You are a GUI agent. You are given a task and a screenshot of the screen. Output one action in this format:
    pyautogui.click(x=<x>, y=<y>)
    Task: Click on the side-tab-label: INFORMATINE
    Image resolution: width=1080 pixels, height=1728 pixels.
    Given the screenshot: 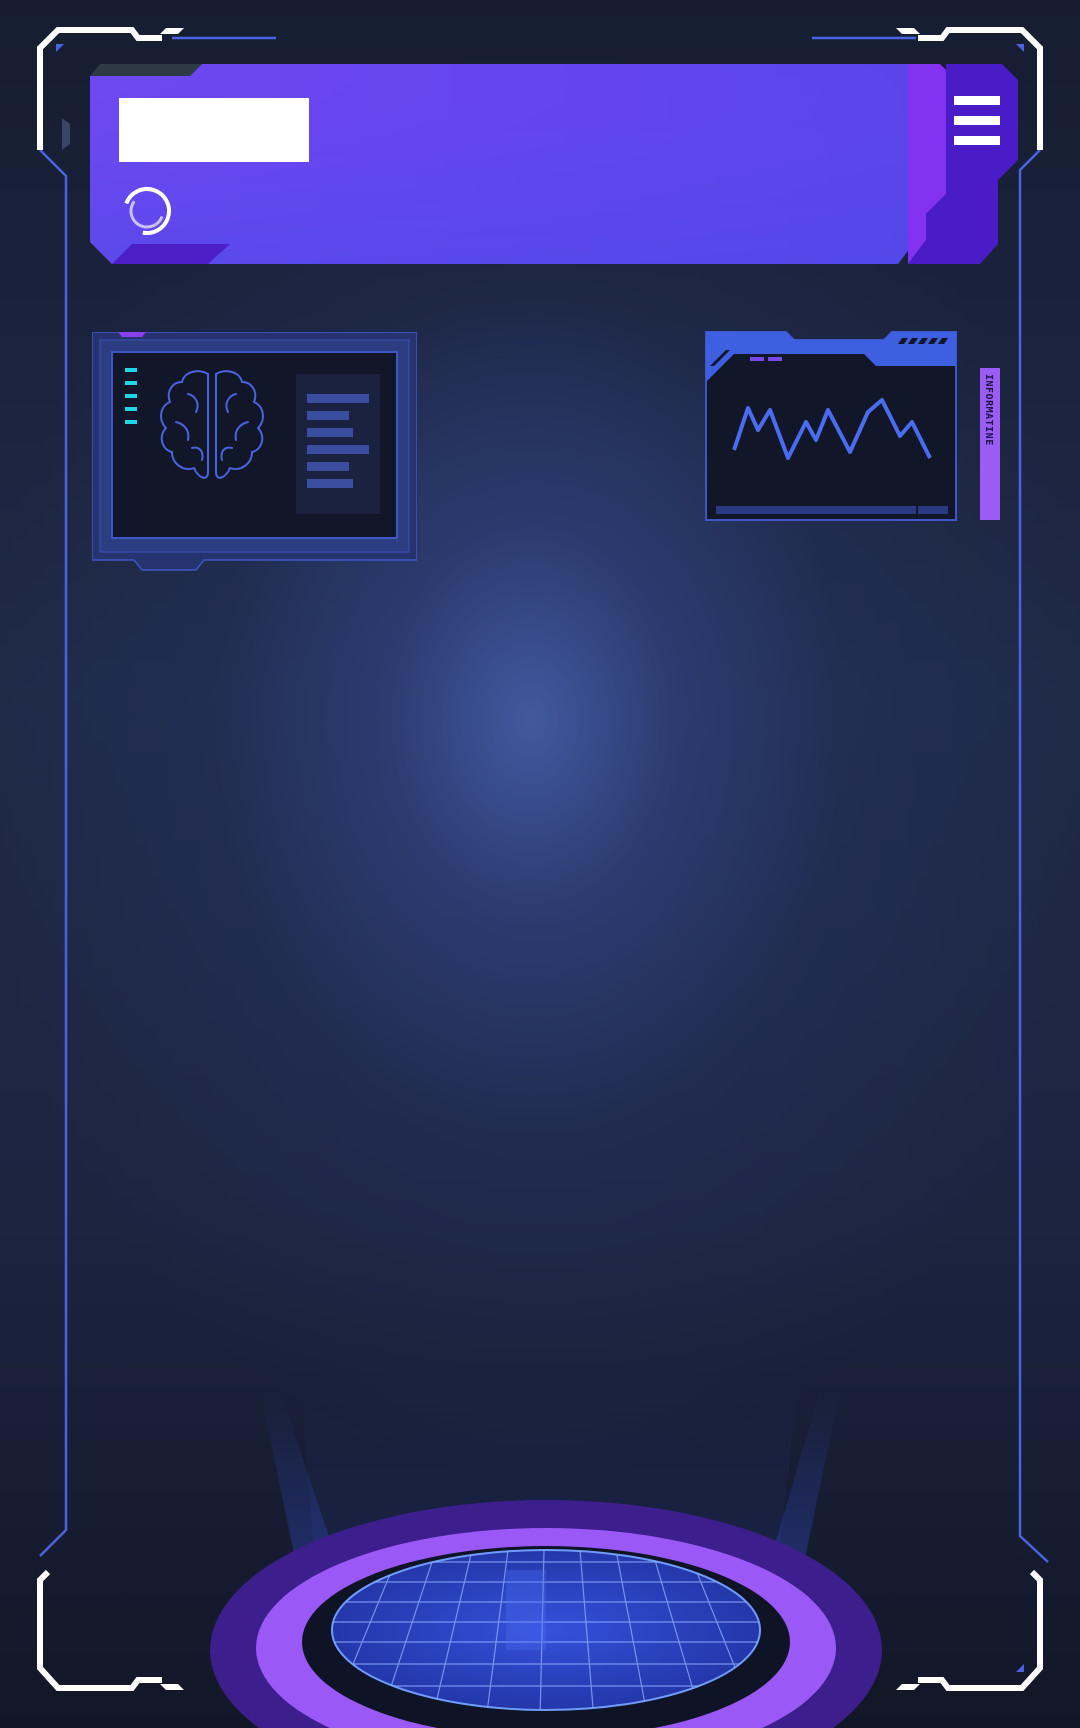 What is the action you would take?
    pyautogui.click(x=988, y=410)
    